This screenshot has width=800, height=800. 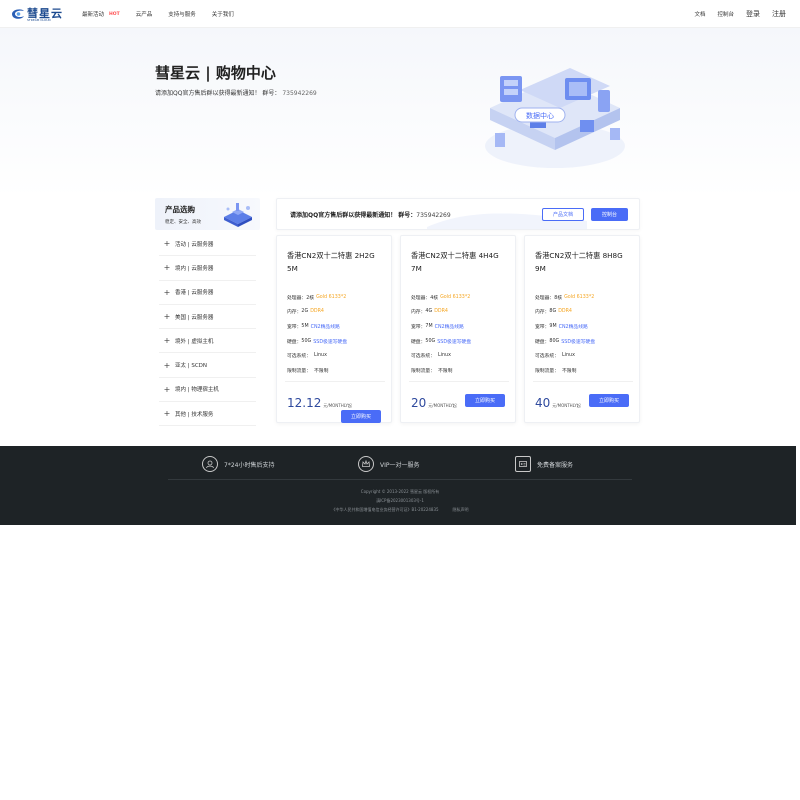 What do you see at coordinates (197, 390) in the screenshot?
I see `sidebar-item-label: 境内 | 物理宿主机` at bounding box center [197, 390].